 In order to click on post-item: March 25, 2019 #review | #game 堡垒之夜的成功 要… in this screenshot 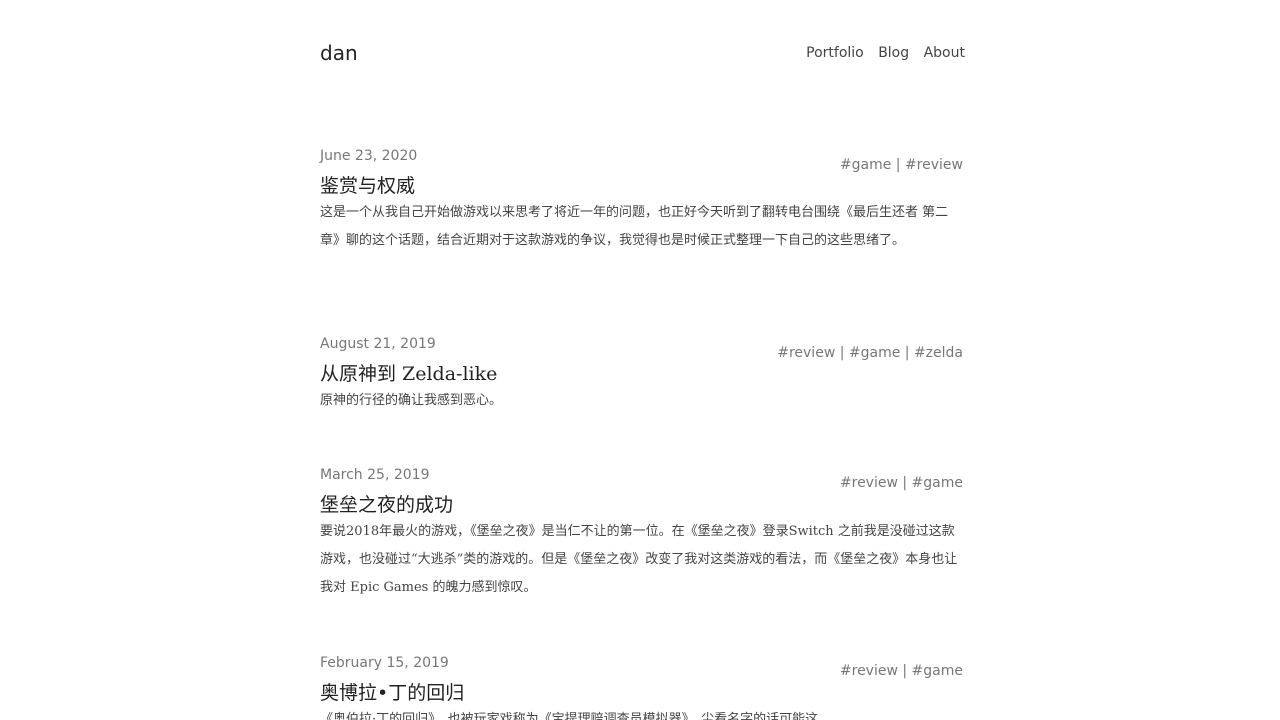, I will do `click(642, 534)`.